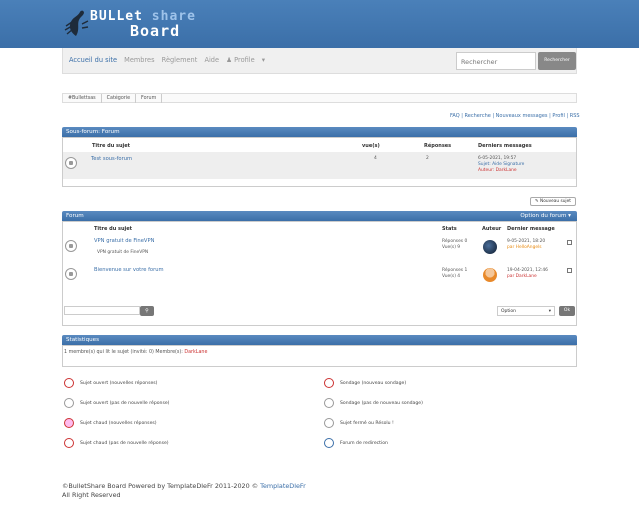 The image size is (639, 506). What do you see at coordinates (69, 443) in the screenshot?
I see `topic-hot-icon` at bounding box center [69, 443].